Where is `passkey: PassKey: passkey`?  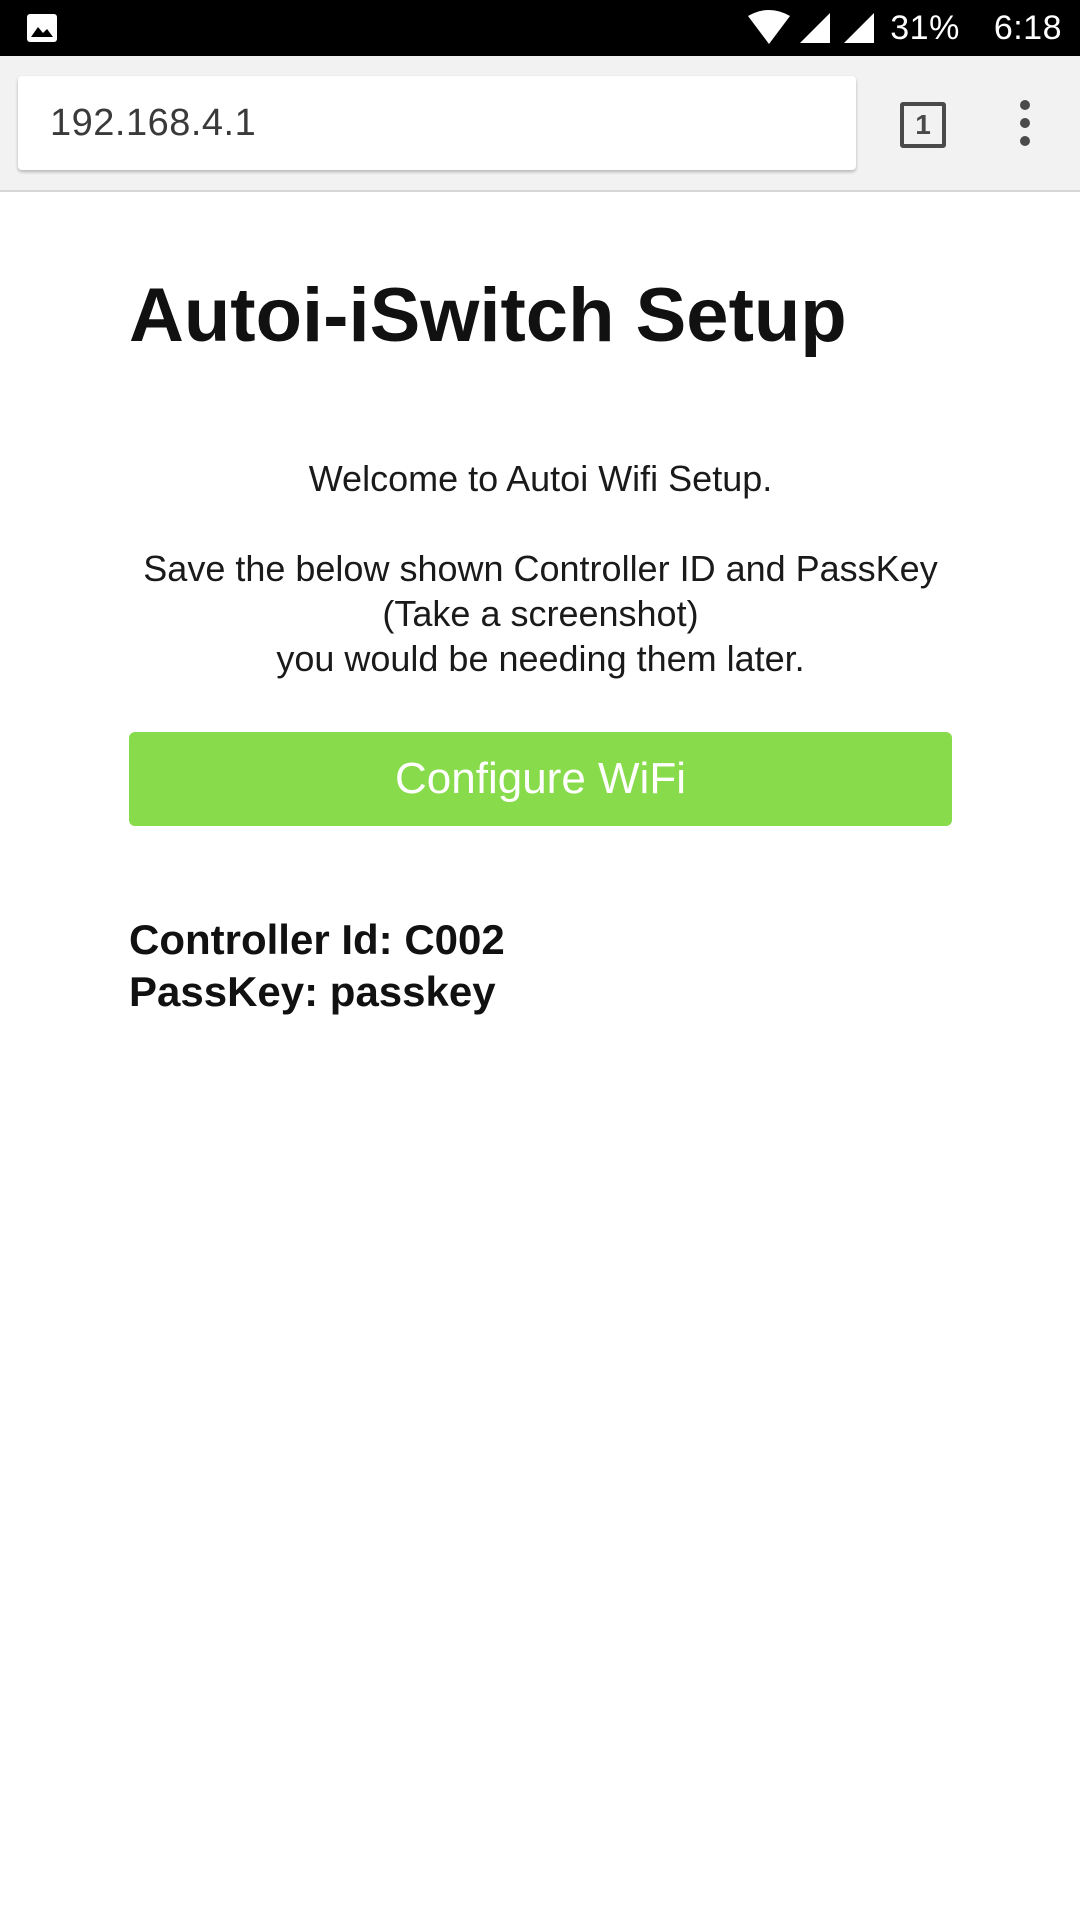 passkey: PassKey: passkey is located at coordinates (312, 991).